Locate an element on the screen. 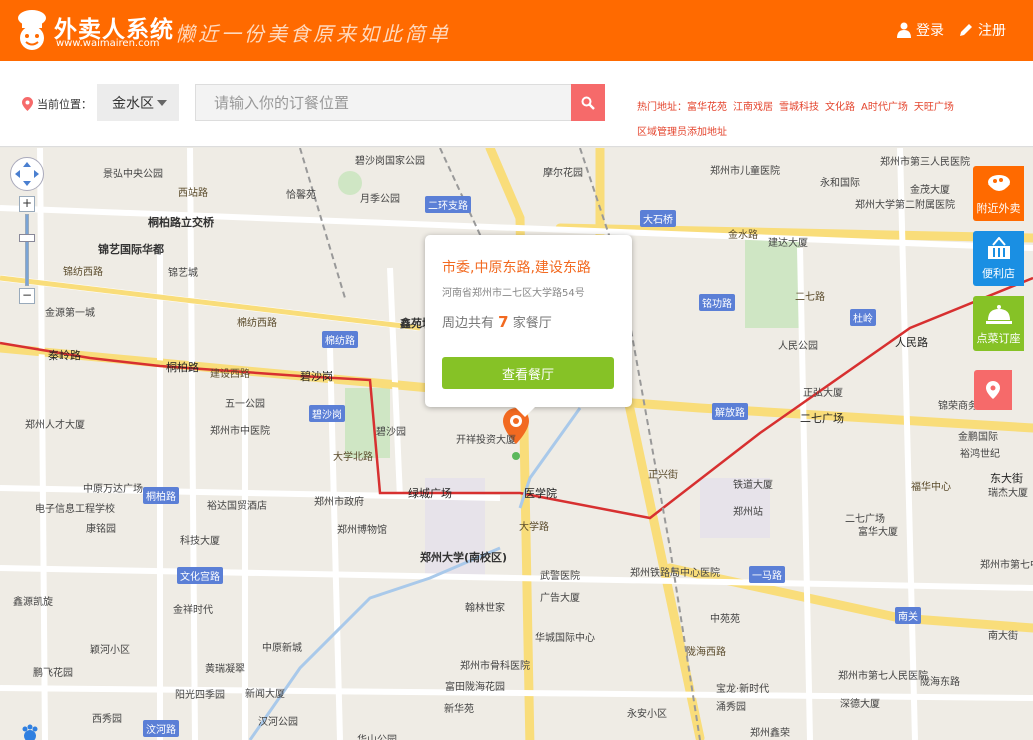 The width and height of the screenshot is (1033, 740). station-label: 医学院 is located at coordinates (540, 493).